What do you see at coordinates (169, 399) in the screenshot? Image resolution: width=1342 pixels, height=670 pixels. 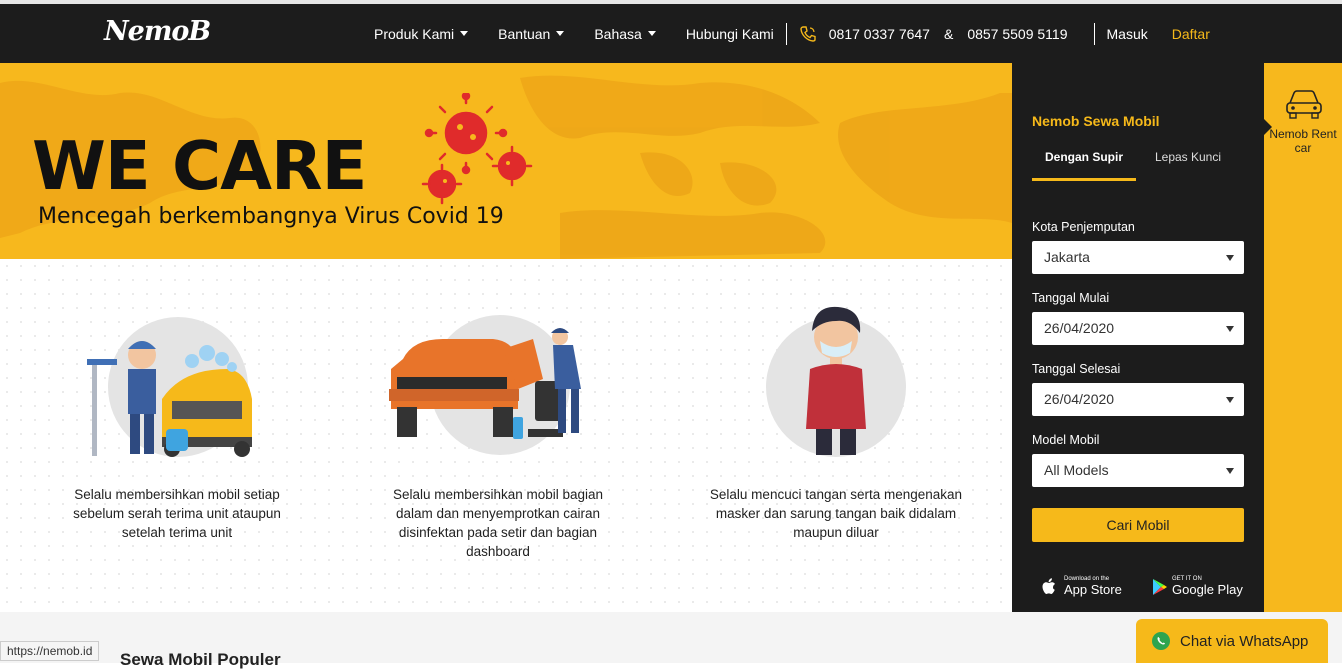 I see `car-wash-illustration` at bounding box center [169, 399].